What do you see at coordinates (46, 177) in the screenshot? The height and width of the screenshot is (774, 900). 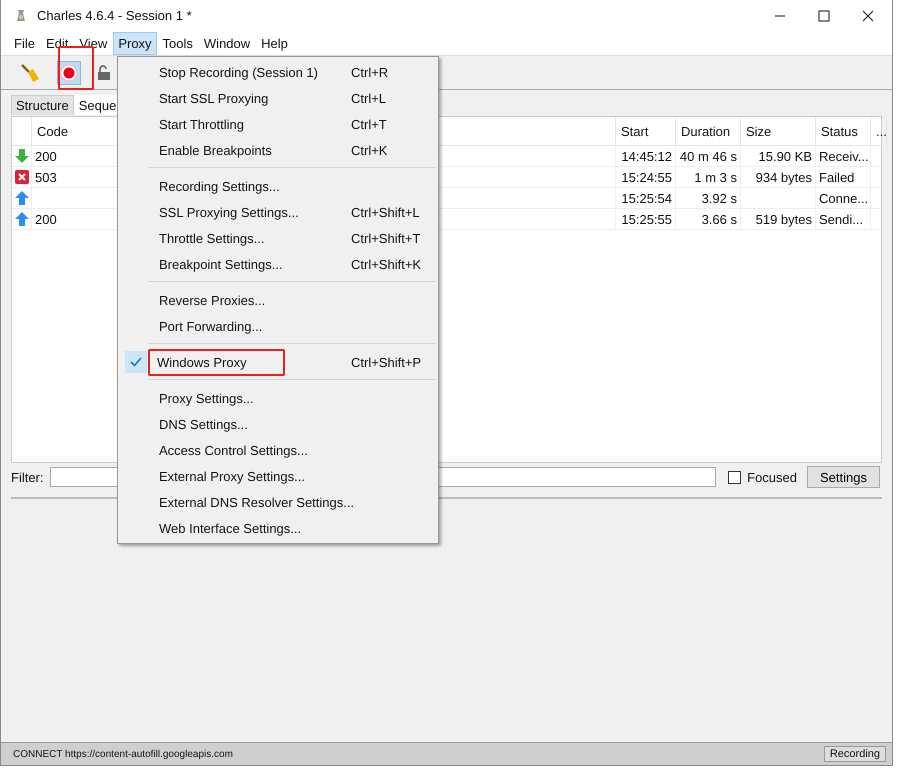 I see `table-cell: 503` at bounding box center [46, 177].